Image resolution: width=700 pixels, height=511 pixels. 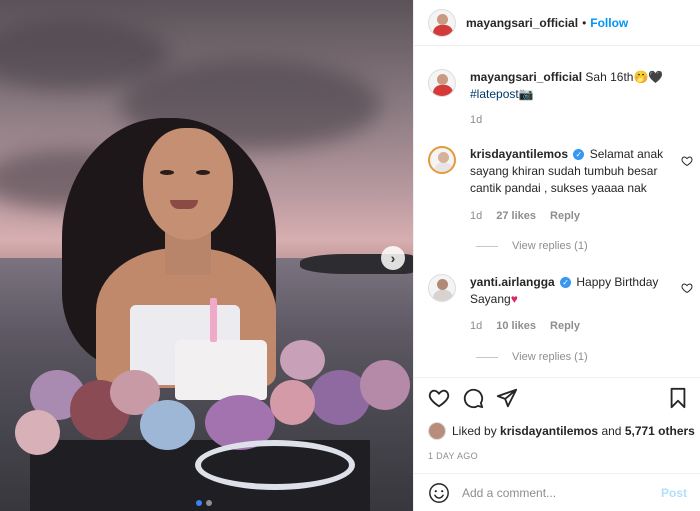 I want to click on birthday-cake, so click(x=221, y=370).